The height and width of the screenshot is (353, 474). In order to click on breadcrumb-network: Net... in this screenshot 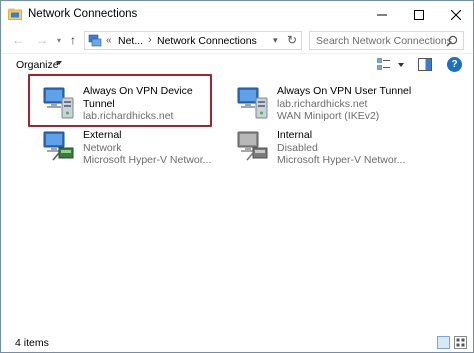, I will do `click(130, 41)`.